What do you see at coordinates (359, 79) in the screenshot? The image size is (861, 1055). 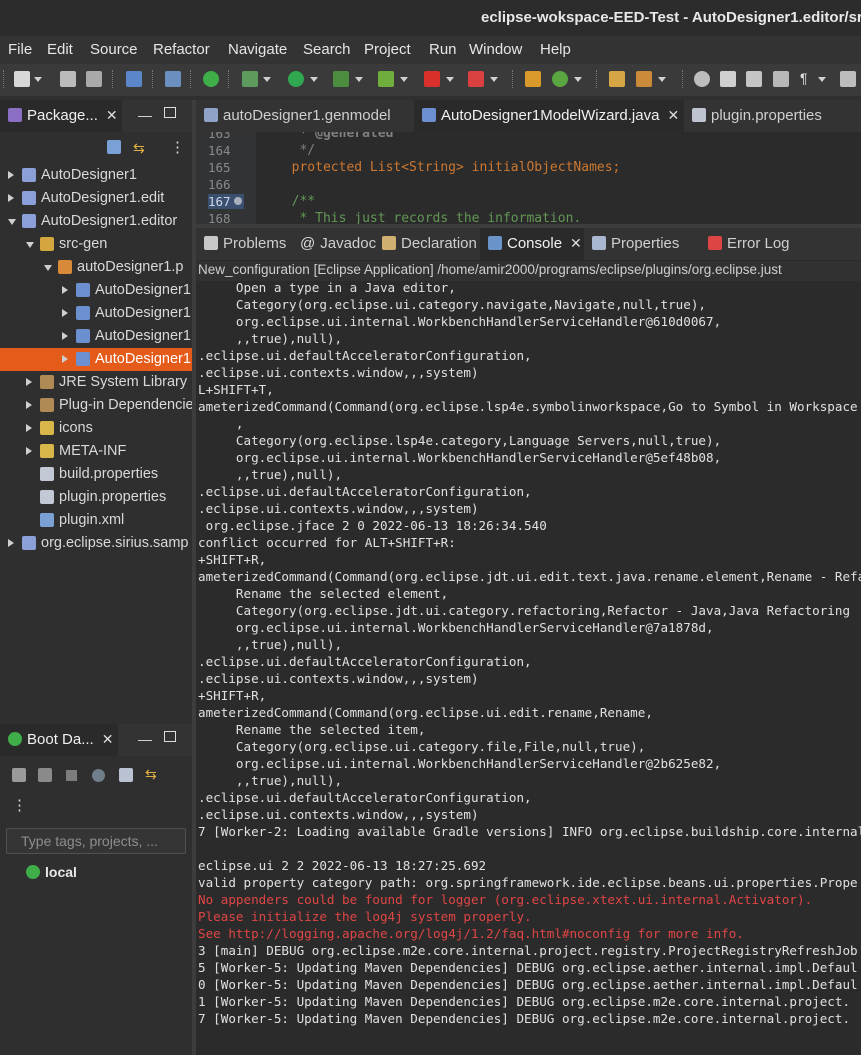 I see `coverage-dropdown-icon` at bounding box center [359, 79].